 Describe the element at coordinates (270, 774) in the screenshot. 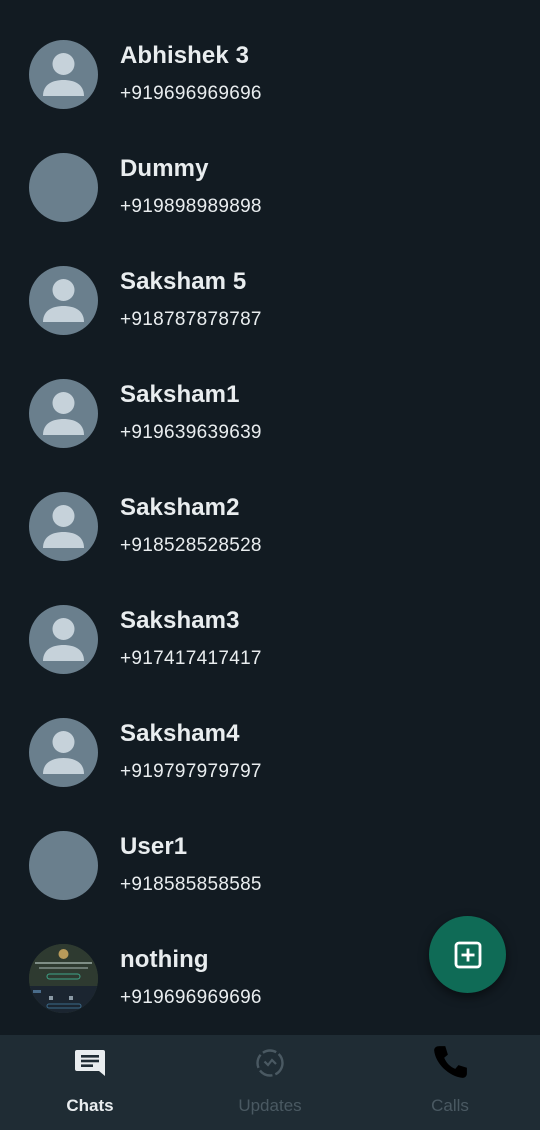

I see `contact-row: Saksham4 +919797979797` at that location.